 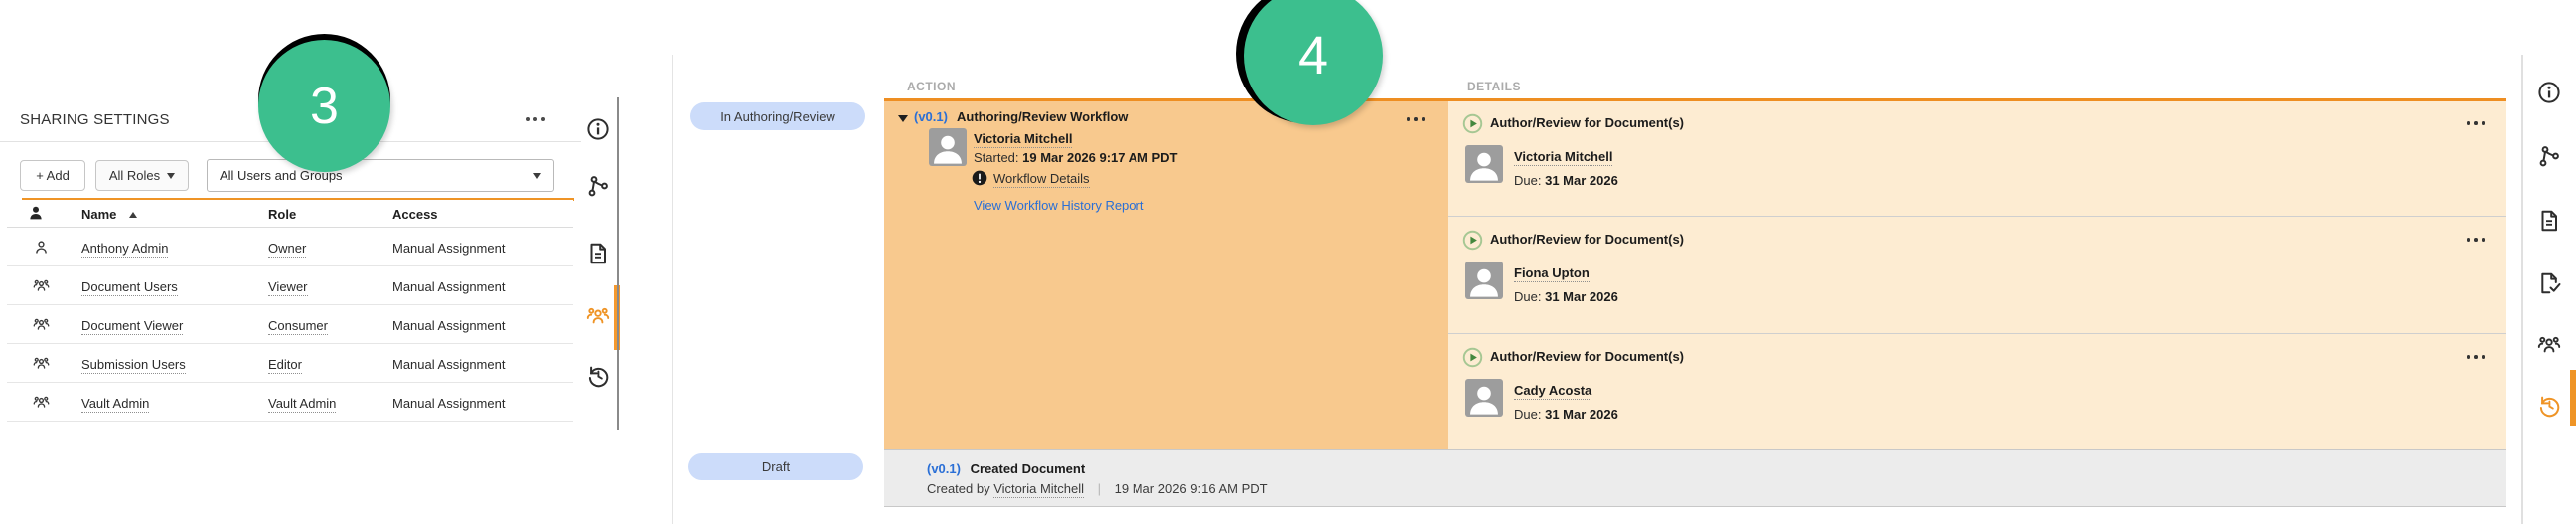 I want to click on member-role: Viewer, so click(x=288, y=287).